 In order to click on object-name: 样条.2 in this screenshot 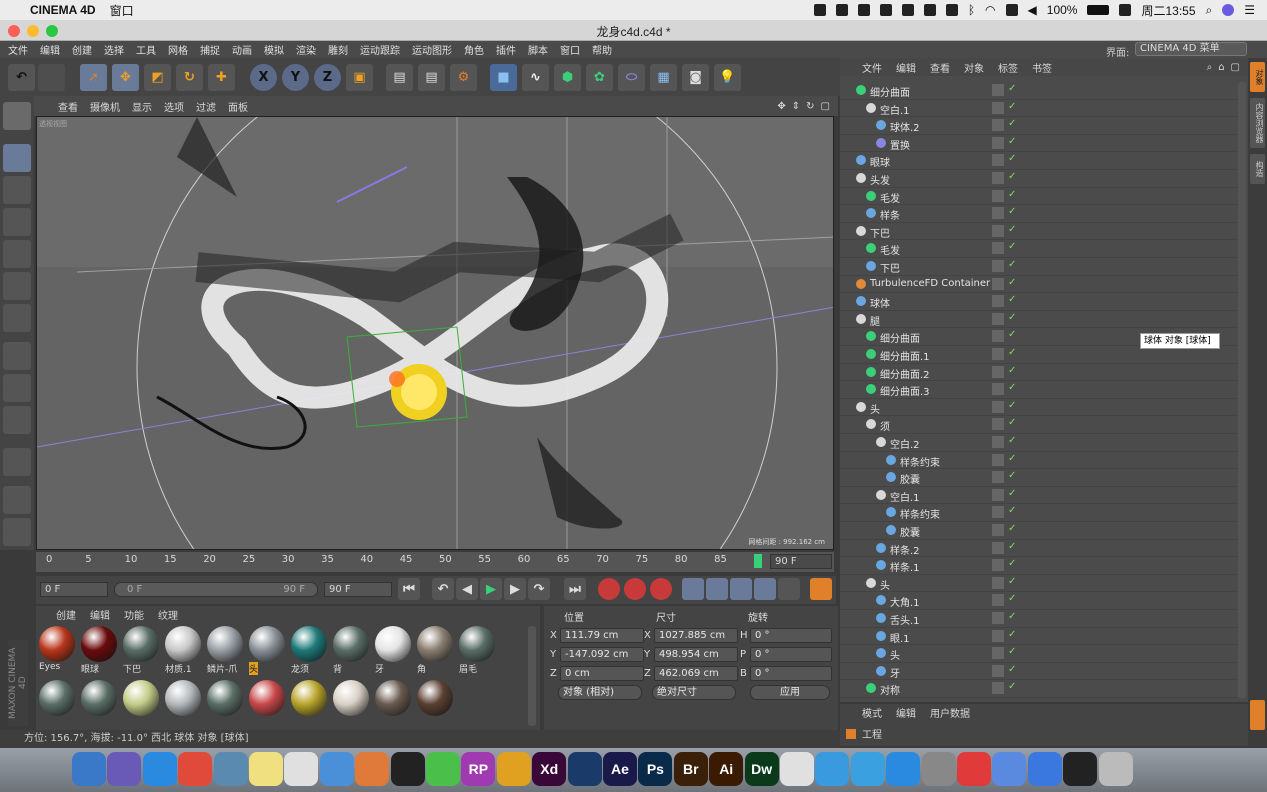, I will do `click(905, 549)`.